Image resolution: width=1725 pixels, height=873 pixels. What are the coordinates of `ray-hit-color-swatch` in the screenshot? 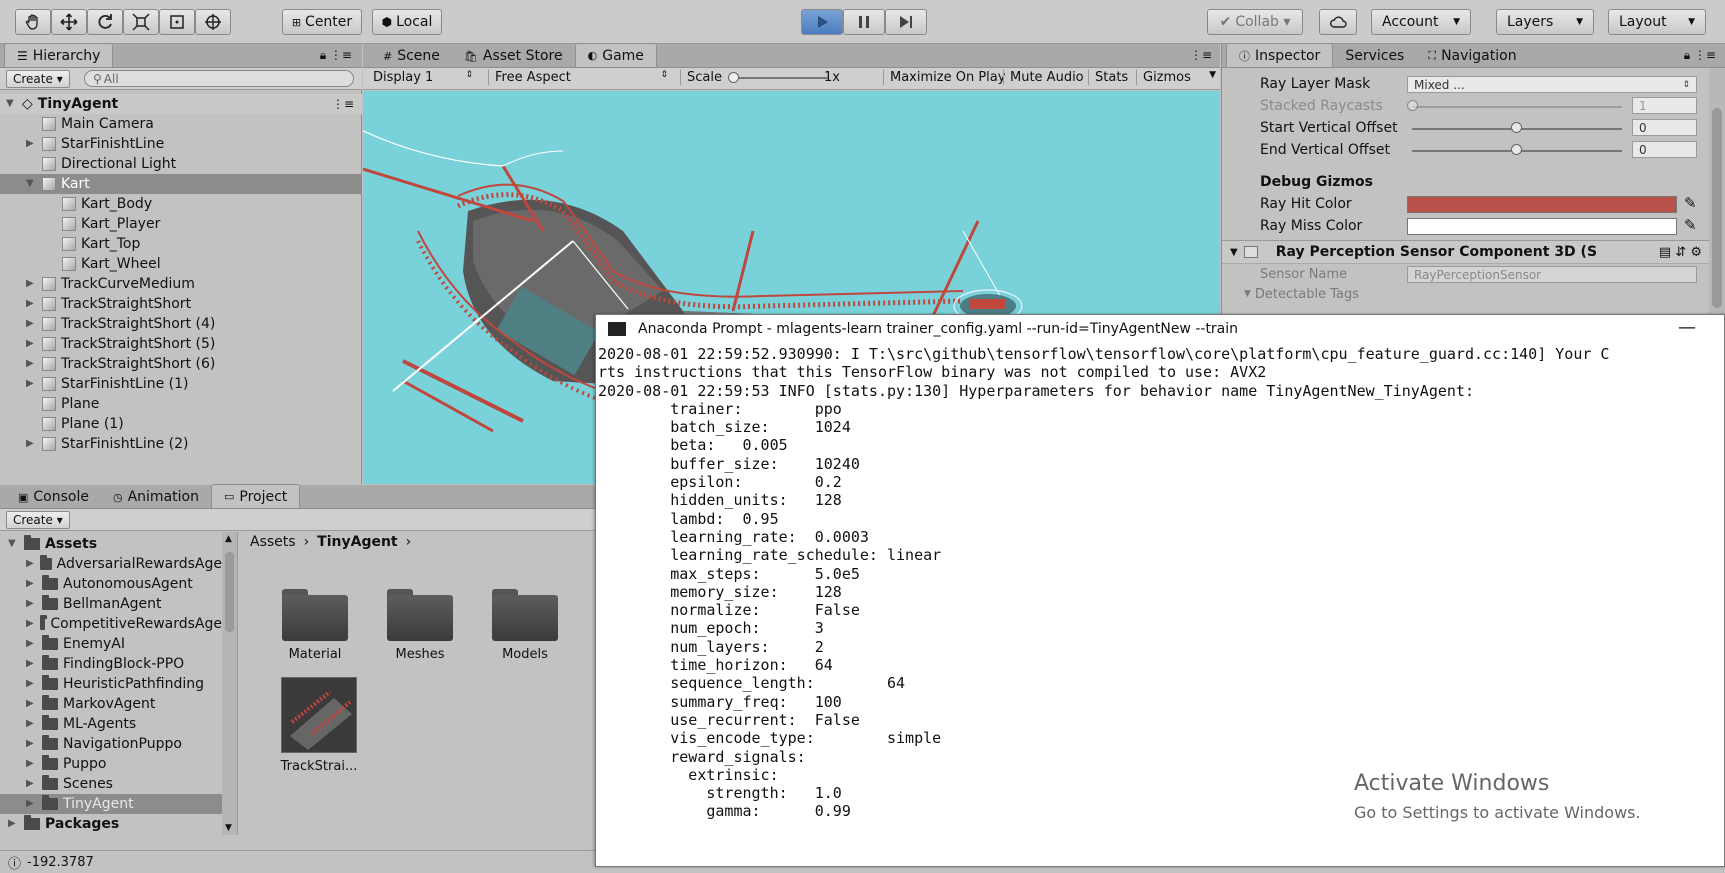 It's located at (1542, 204).